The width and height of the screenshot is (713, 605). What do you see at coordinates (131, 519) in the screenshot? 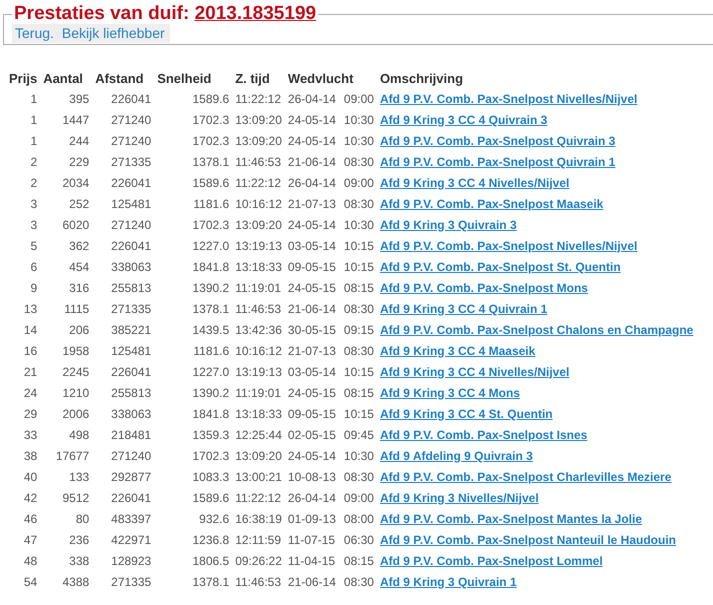
I see `table-cell: 483397` at bounding box center [131, 519].